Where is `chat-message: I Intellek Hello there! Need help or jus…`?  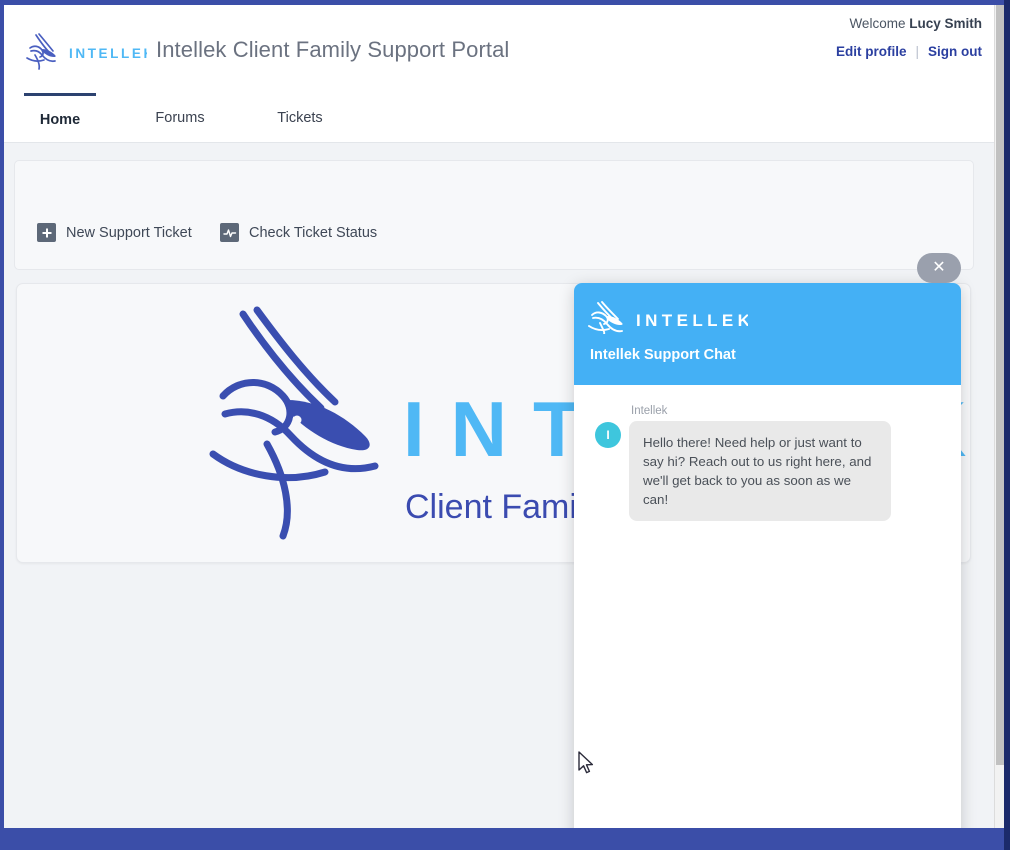 chat-message: I Intellek Hello there! Need help or jus… is located at coordinates (767, 463).